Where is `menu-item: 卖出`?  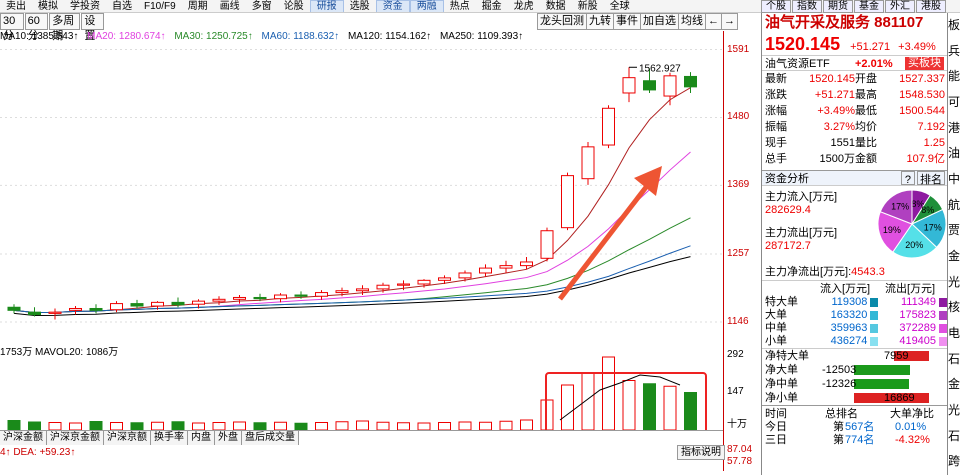
menu-item: 卖出 is located at coordinates (16, 6).